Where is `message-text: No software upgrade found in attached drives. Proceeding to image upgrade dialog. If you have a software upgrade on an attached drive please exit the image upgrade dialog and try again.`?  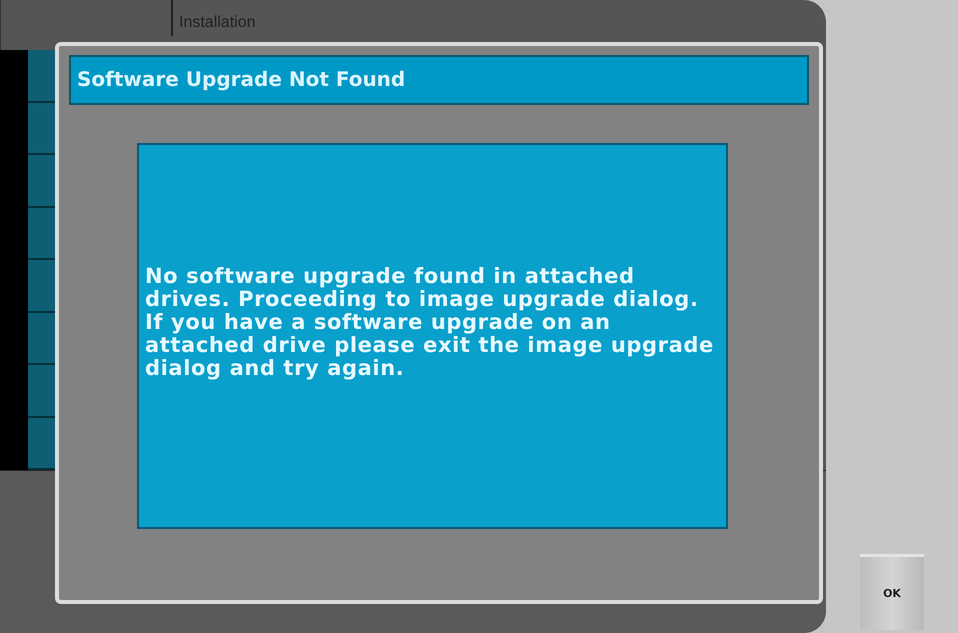 message-text: No software upgrade found in attached drives. Proceeding to image upgrade dialog. If you have a software upgrade on an attached drive please exit the image upgrade dialog and try again. is located at coordinates (430, 322).